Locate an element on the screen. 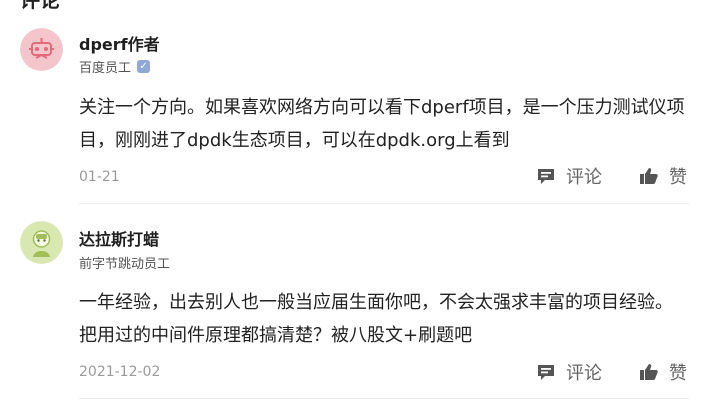 This screenshot has width=714, height=412. robot-avatar-icon is located at coordinates (41, 49).